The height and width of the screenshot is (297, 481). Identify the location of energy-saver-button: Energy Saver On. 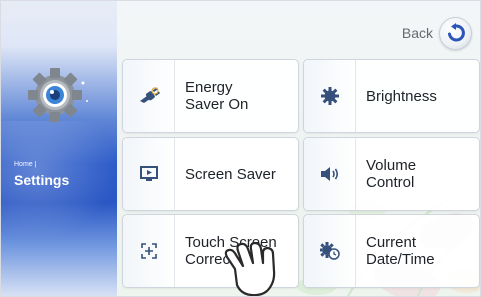
(210, 96).